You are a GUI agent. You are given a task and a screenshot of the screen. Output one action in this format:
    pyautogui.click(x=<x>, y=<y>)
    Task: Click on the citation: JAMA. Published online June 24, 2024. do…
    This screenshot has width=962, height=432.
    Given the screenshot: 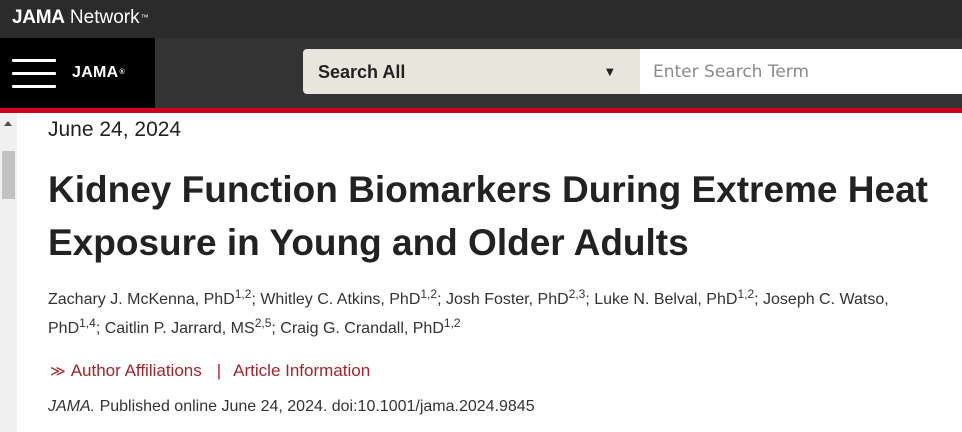 What is the action you would take?
    pyautogui.click(x=291, y=407)
    